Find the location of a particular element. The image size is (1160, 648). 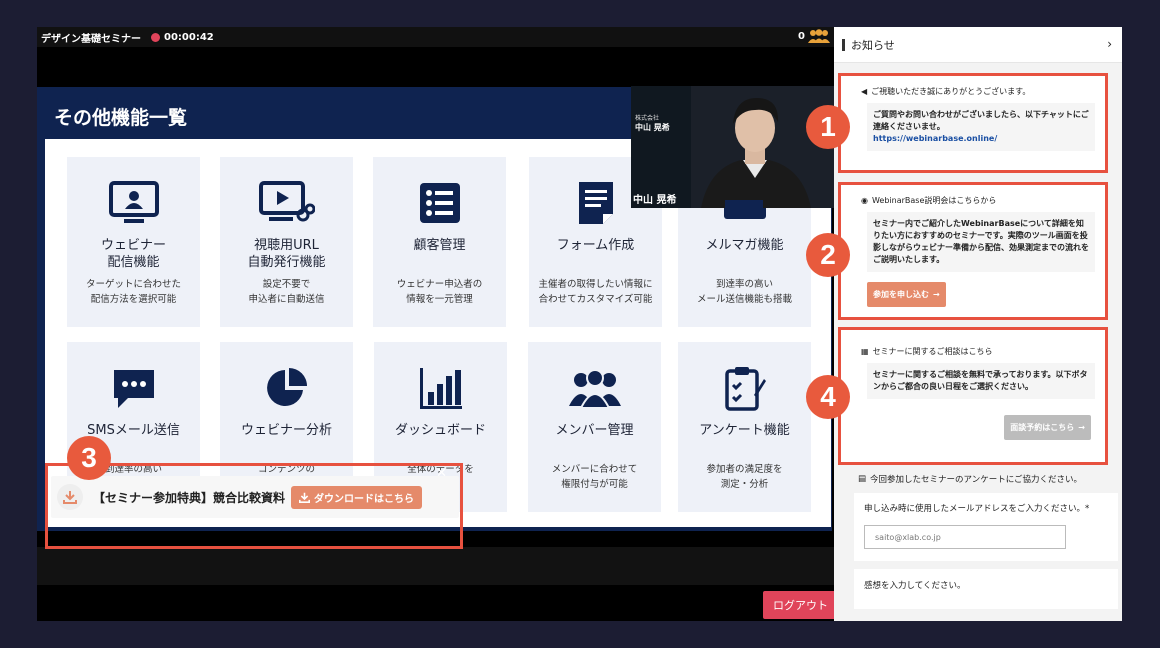

feature-desc: ターゲットに合わせた 配信方法を選択可能 is located at coordinates (133, 292).